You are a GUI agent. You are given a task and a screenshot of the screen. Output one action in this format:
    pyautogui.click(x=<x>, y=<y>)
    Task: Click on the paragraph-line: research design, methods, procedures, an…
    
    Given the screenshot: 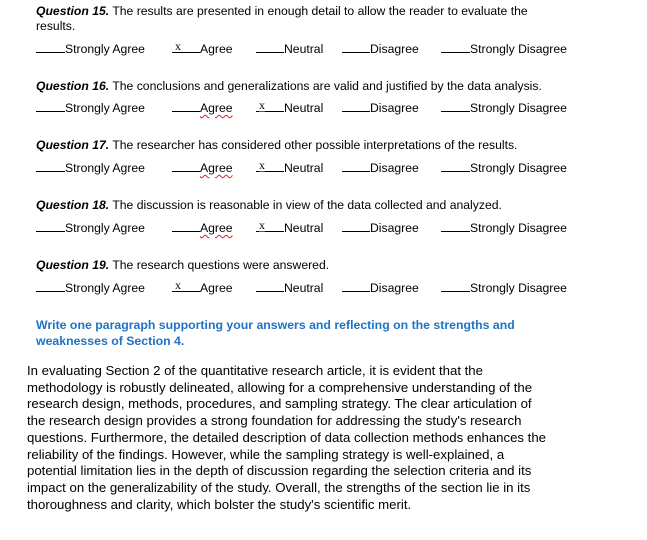 What is the action you would take?
    pyautogui.click(x=279, y=404)
    